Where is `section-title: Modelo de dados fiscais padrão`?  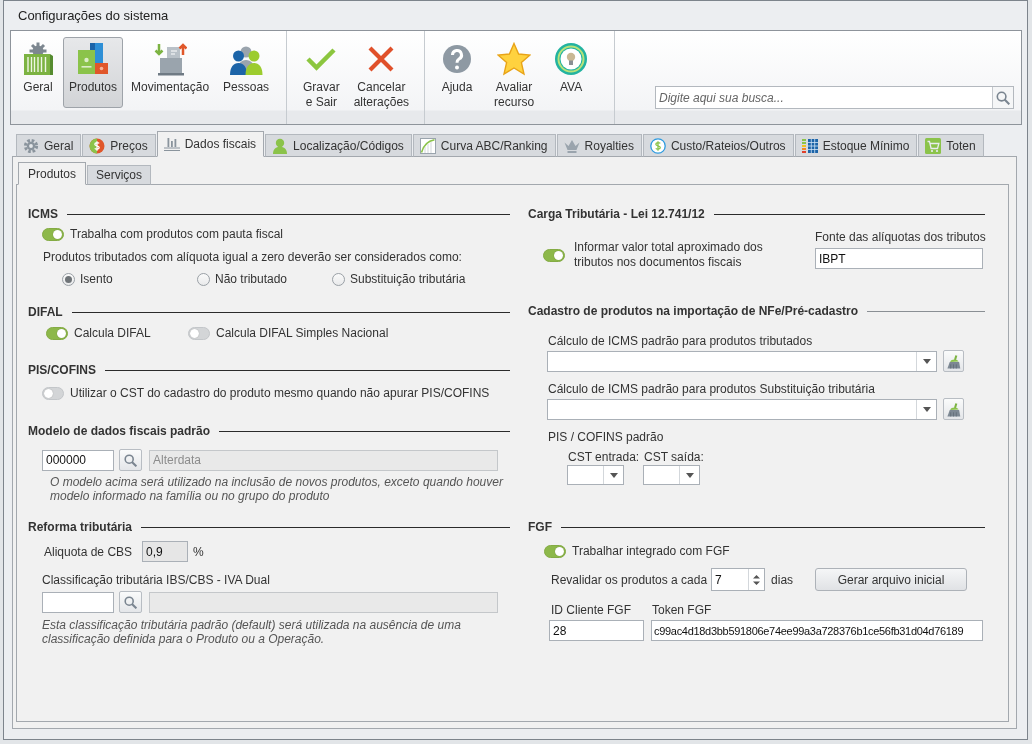
section-title: Modelo de dados fiscais padrão is located at coordinates (119, 431).